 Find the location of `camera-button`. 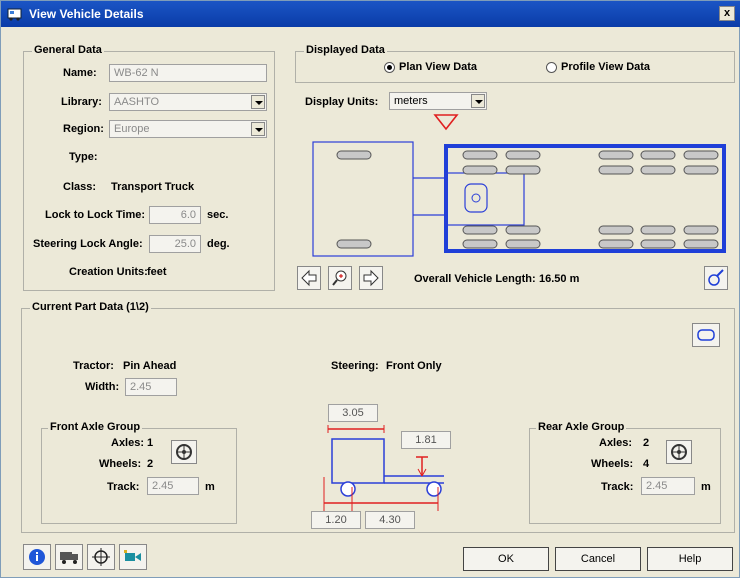

camera-button is located at coordinates (133, 557).